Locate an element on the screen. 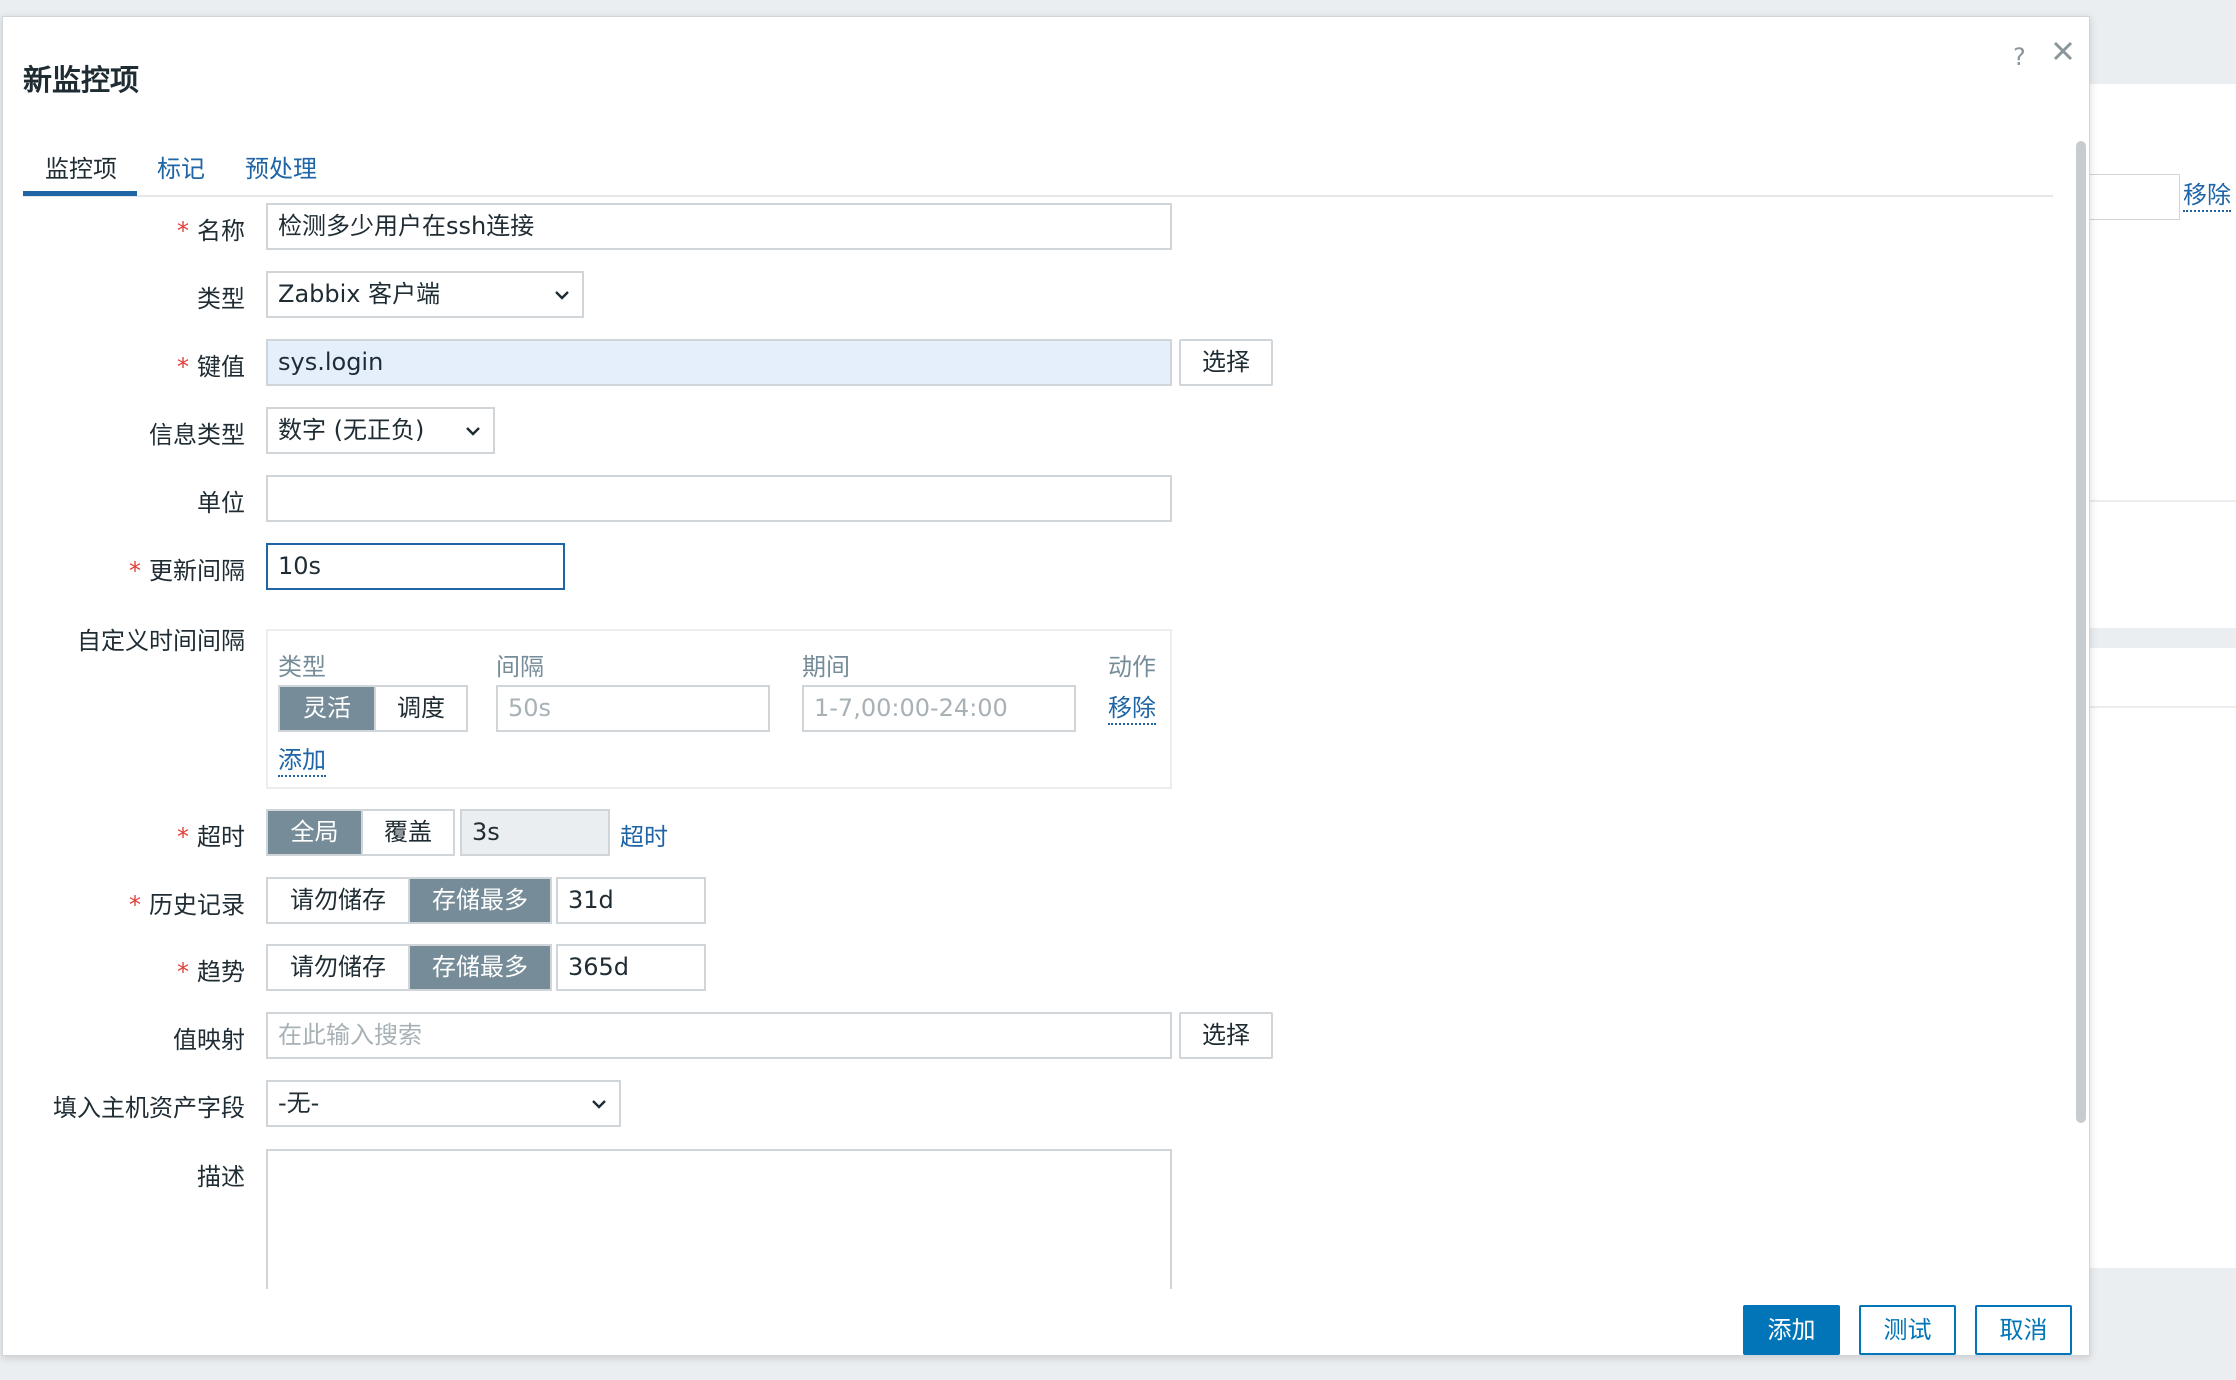 Image resolution: width=2236 pixels, height=1380 pixels. background-top-bar is located at coordinates (1118, 7).